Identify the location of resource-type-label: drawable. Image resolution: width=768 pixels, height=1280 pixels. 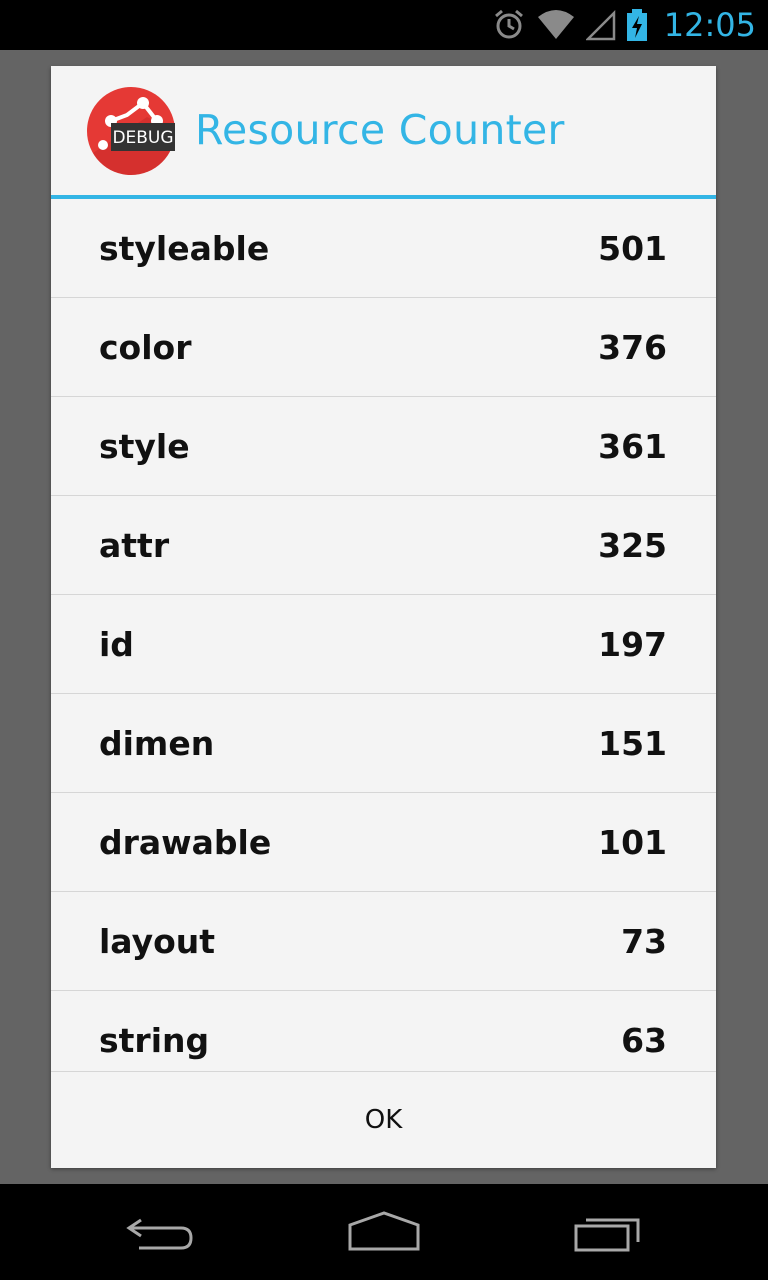
(185, 842).